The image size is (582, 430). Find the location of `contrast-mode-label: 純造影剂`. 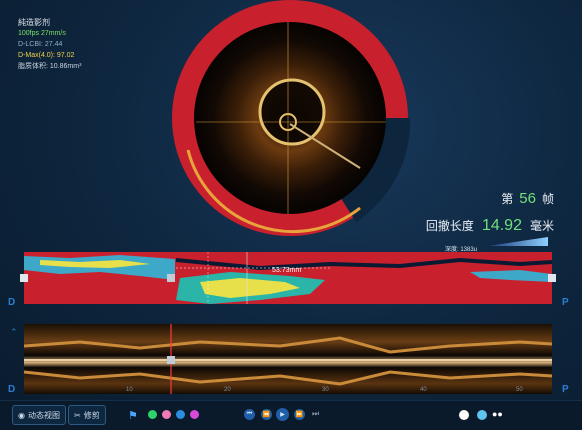

contrast-mode-label: 純造影剂 is located at coordinates (34, 22).